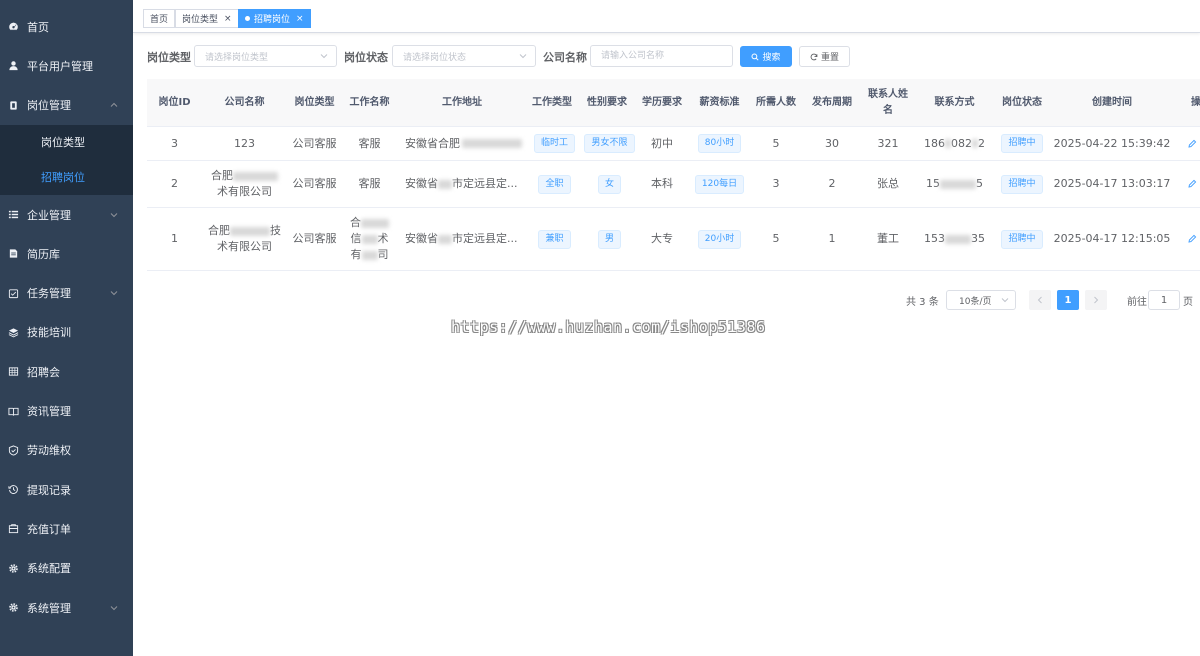  I want to click on post-status-select: 请选择岗位状态, so click(464, 56).